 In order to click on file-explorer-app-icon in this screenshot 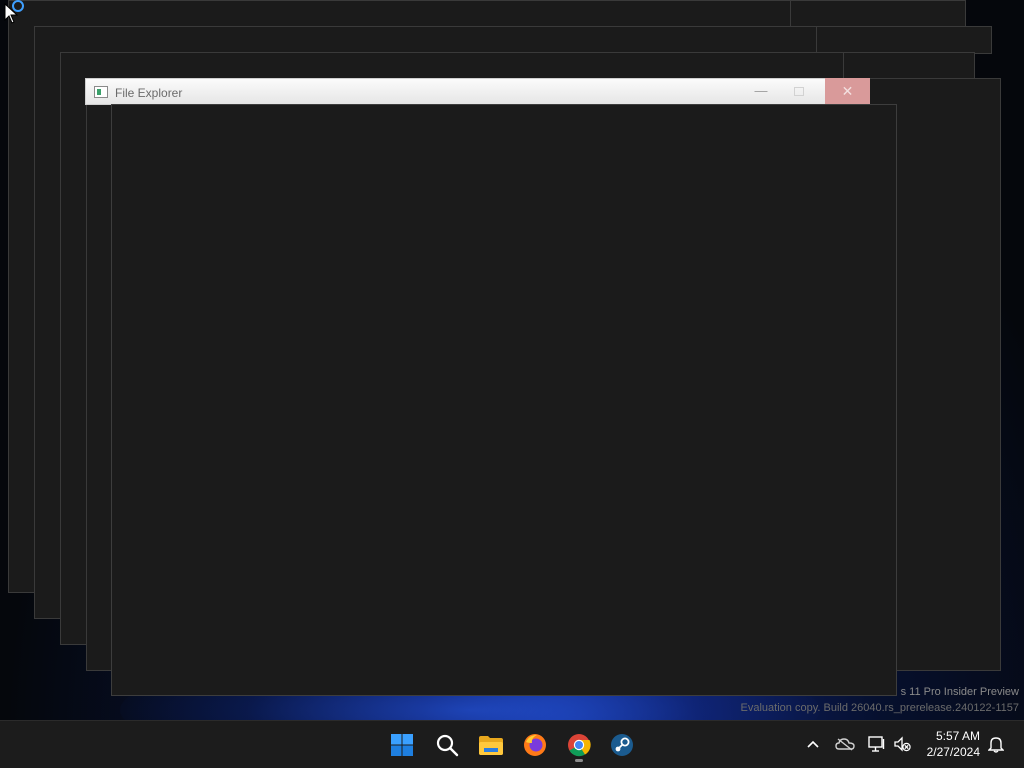, I will do `click(101, 92)`.